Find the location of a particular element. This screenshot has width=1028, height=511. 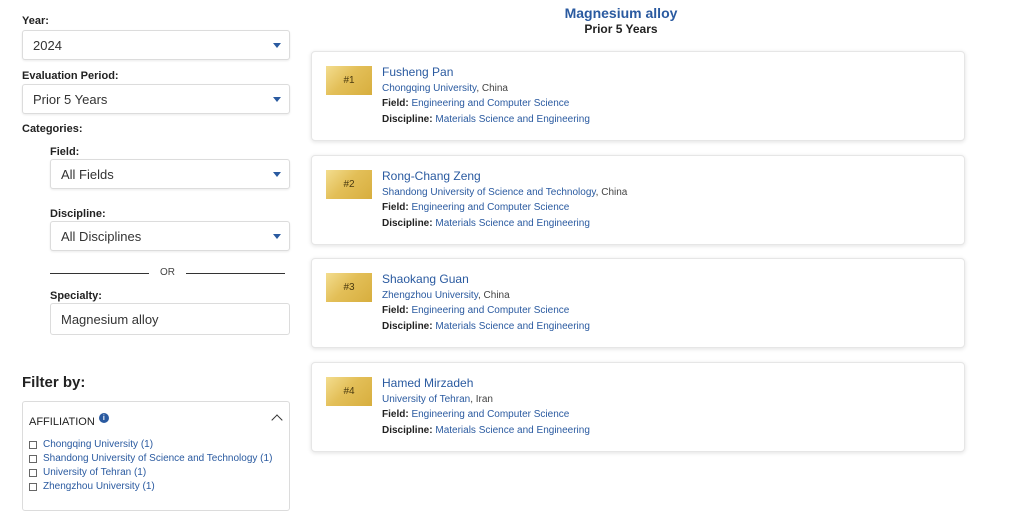

rank-badge: #2 is located at coordinates (349, 184).